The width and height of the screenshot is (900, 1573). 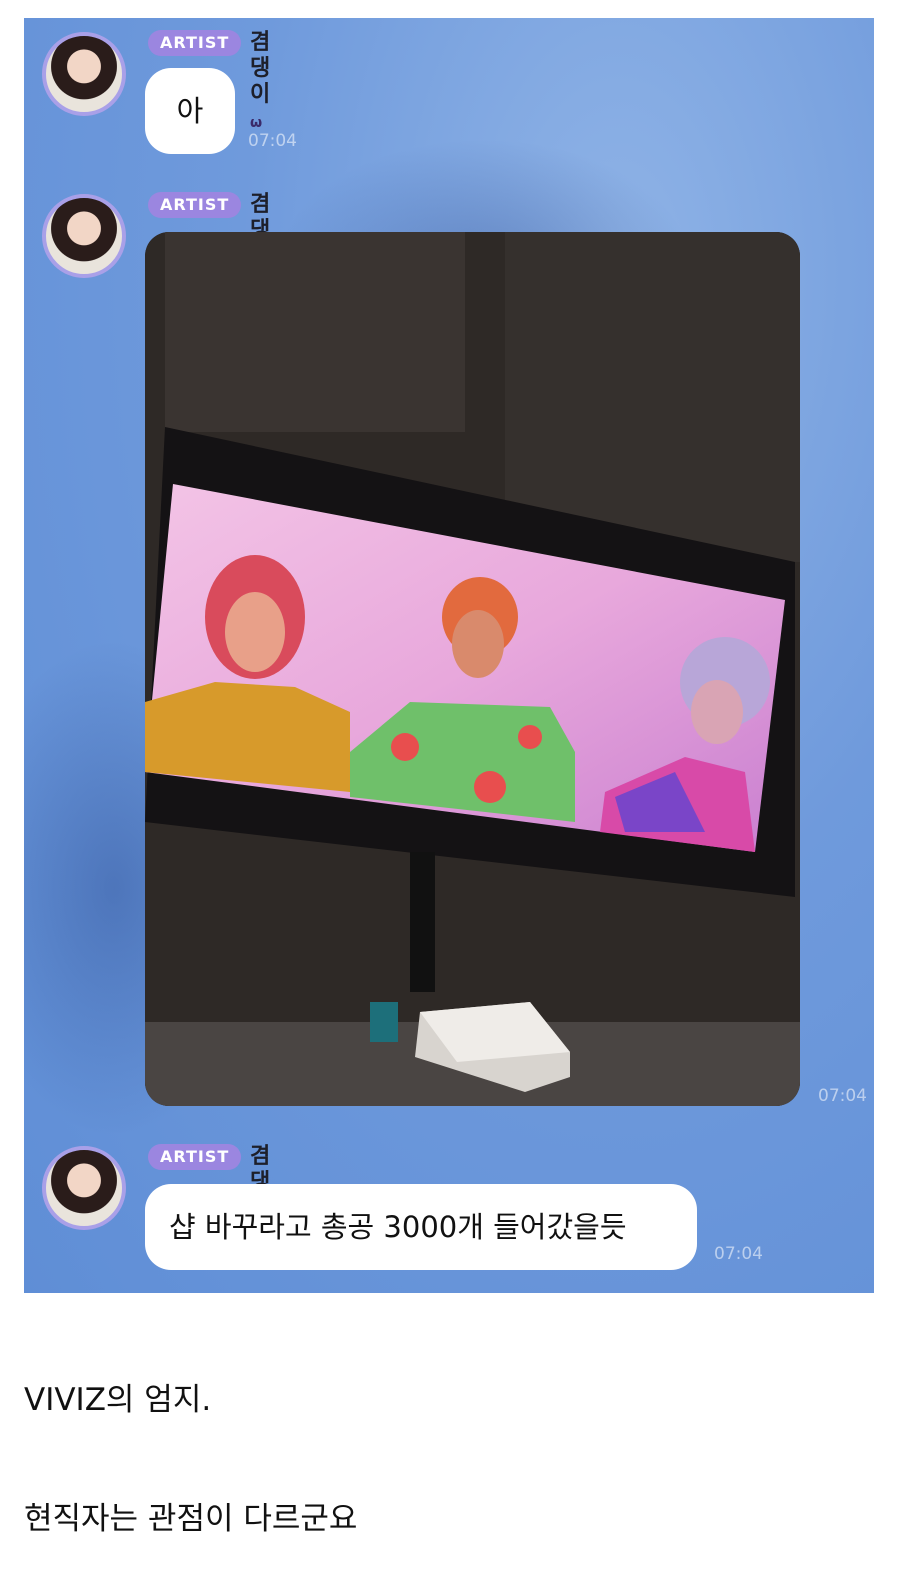 What do you see at coordinates (190, 111) in the screenshot?
I see `message-bubble: 아` at bounding box center [190, 111].